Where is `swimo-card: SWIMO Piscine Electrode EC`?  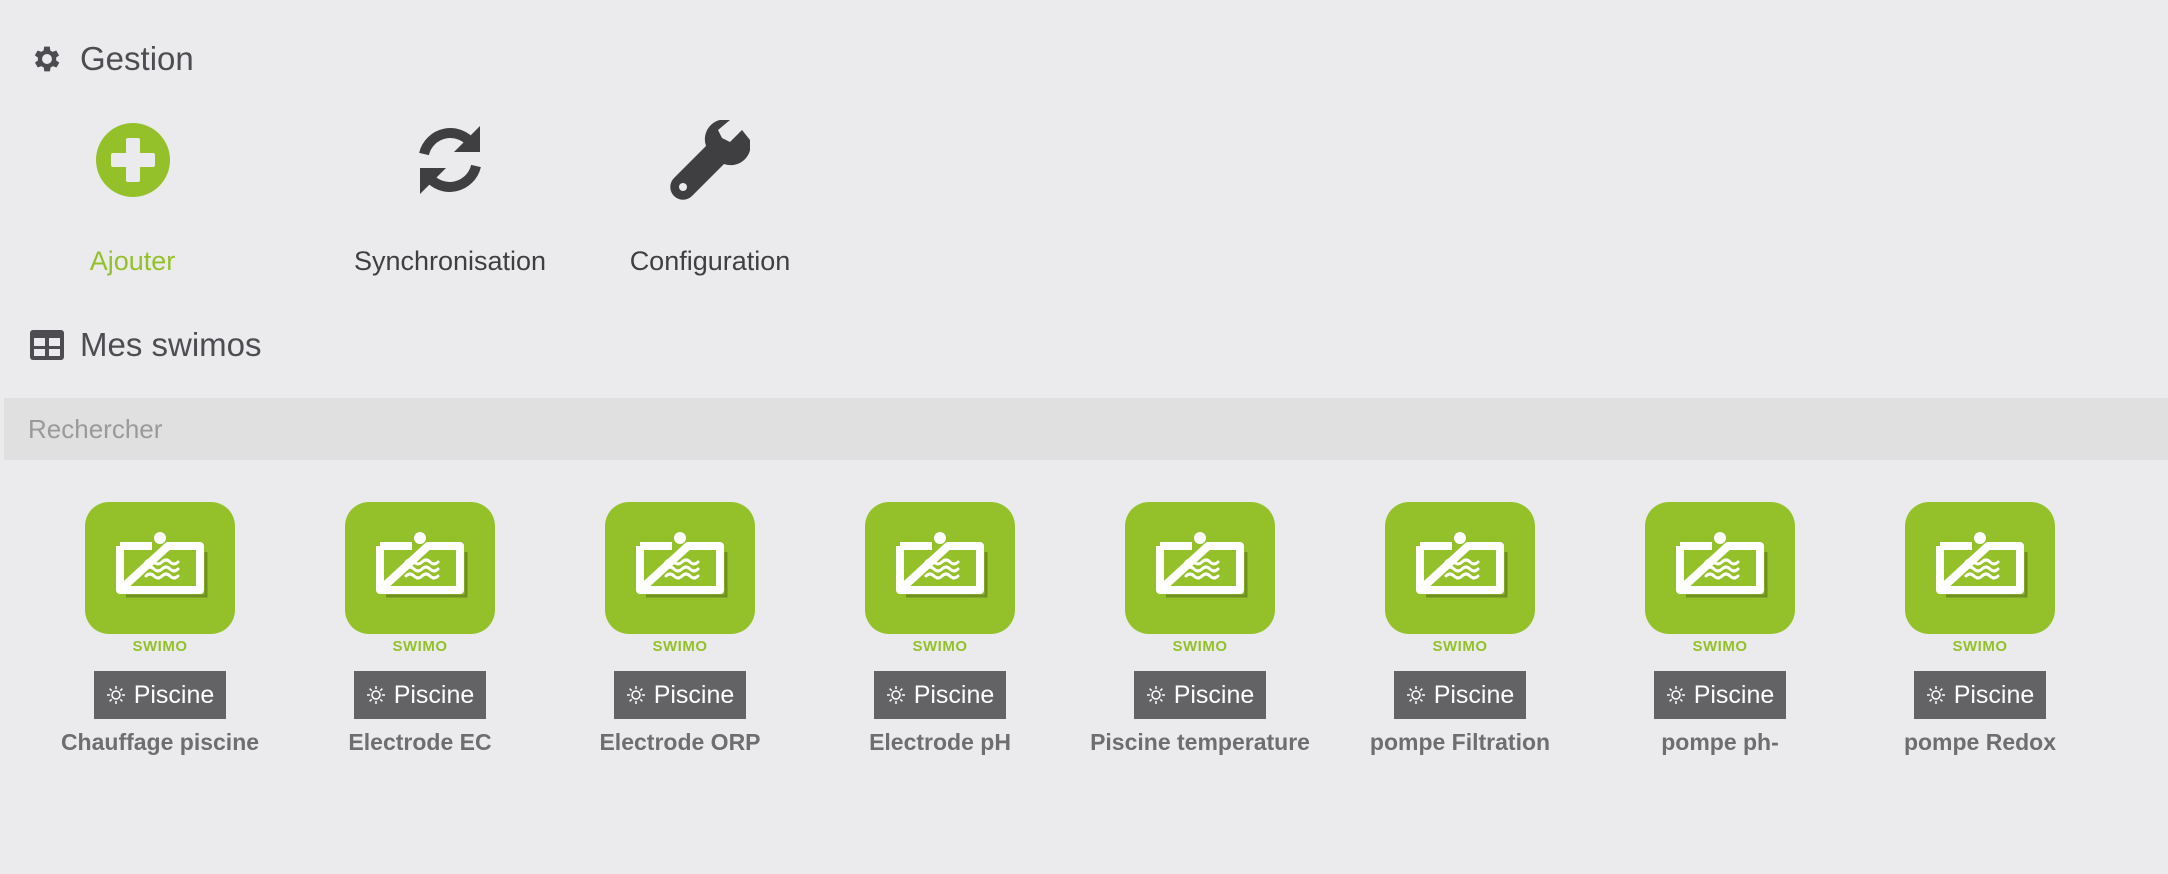 swimo-card: SWIMO Piscine Electrode EC is located at coordinates (420, 629).